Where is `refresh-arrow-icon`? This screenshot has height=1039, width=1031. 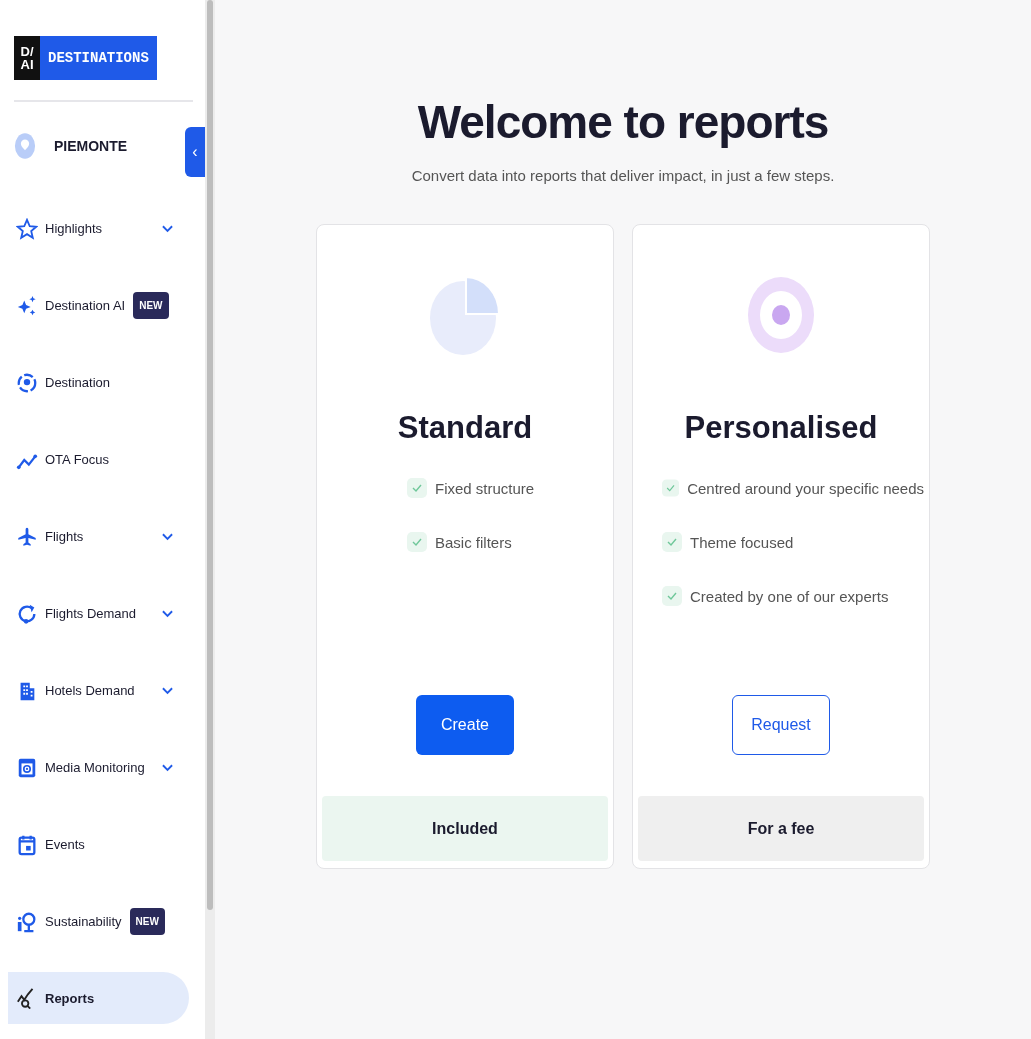 refresh-arrow-icon is located at coordinates (27, 613).